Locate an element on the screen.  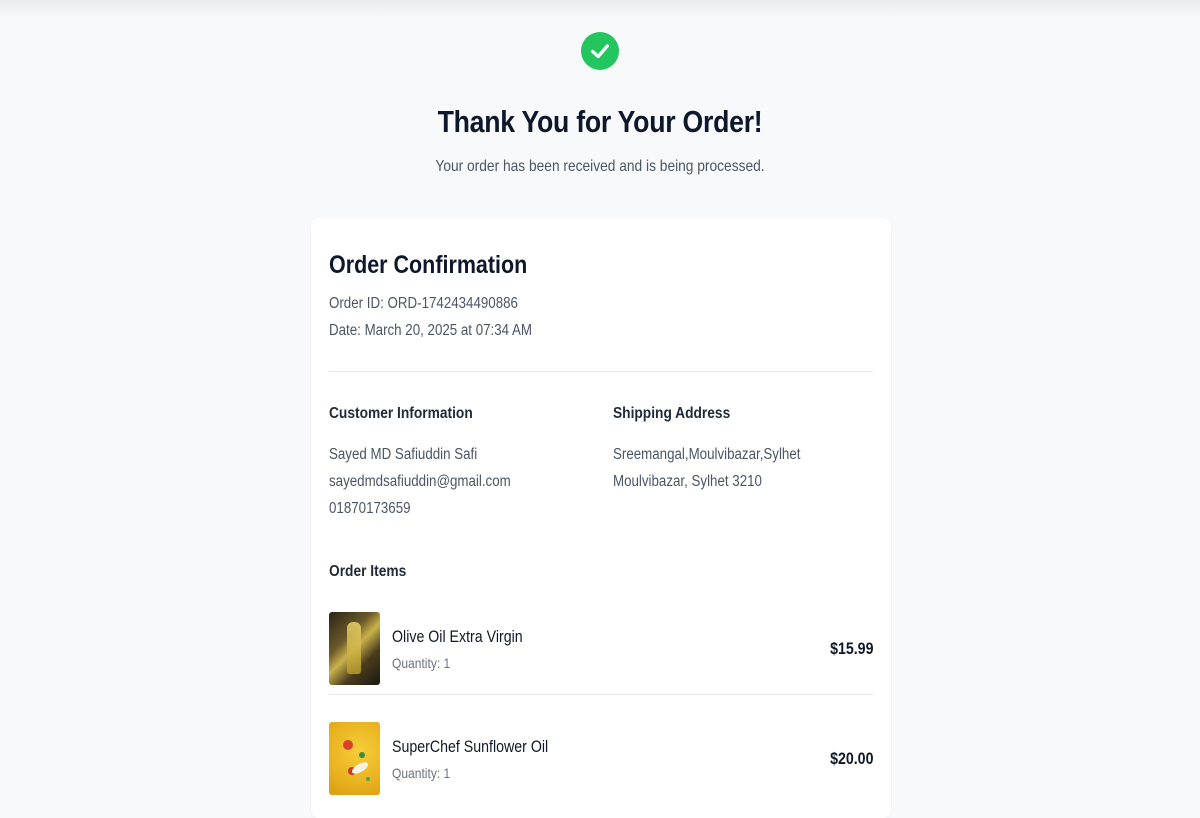
customer-phone: 01870173659 is located at coordinates (376, 509).